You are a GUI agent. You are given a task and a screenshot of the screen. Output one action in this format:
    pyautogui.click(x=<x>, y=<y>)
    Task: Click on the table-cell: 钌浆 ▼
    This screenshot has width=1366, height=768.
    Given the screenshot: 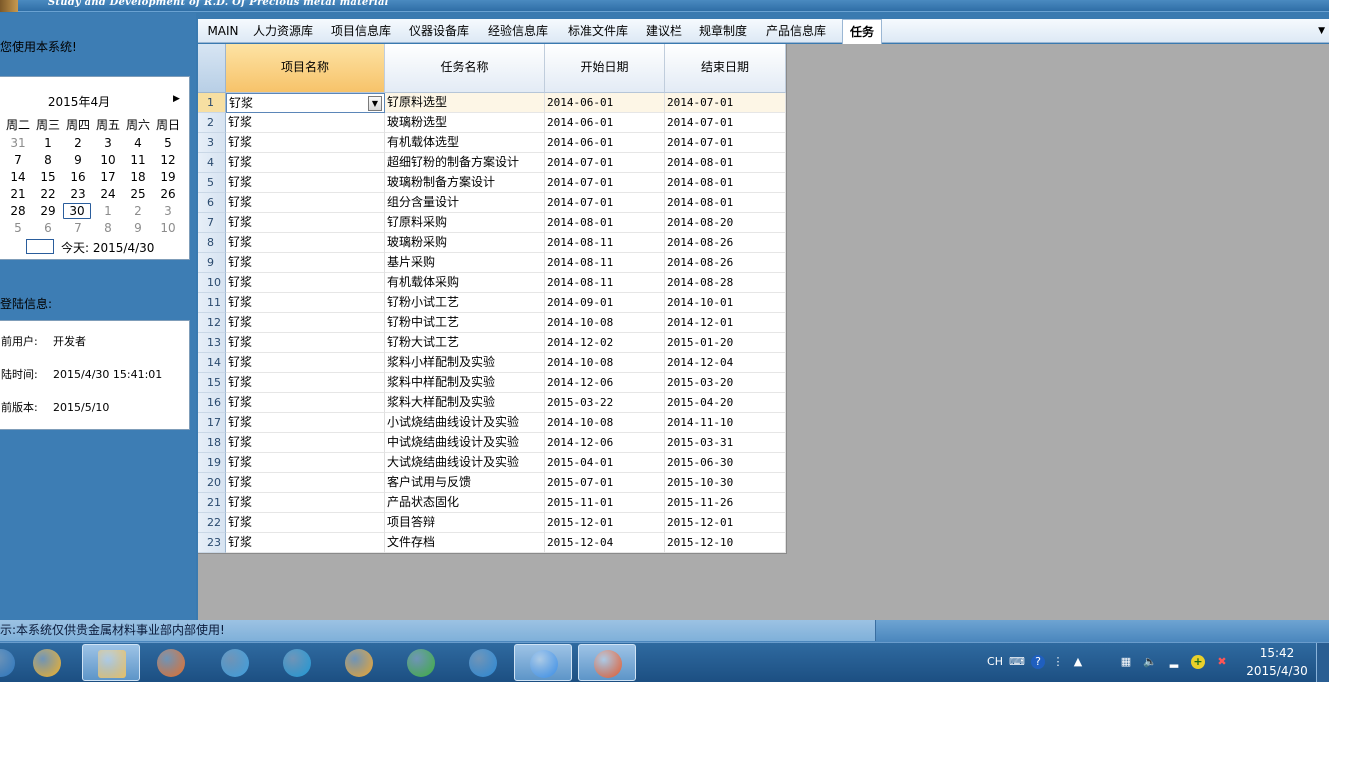 What is the action you would take?
    pyautogui.click(x=305, y=103)
    